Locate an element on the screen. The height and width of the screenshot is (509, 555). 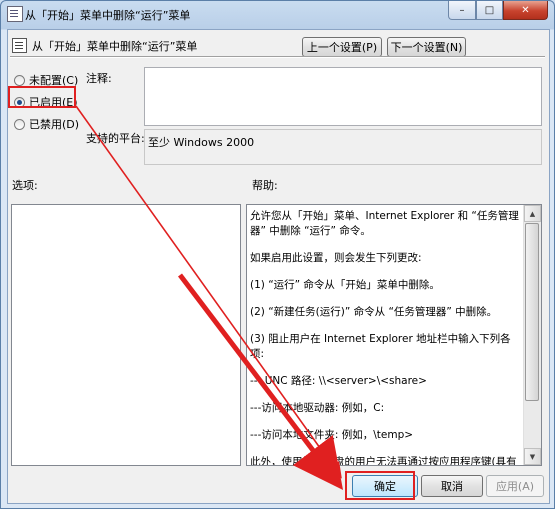
help-paragraph: (1) “运行” 命令从「开始」菜单中删除。 is located at coordinates (345, 285).